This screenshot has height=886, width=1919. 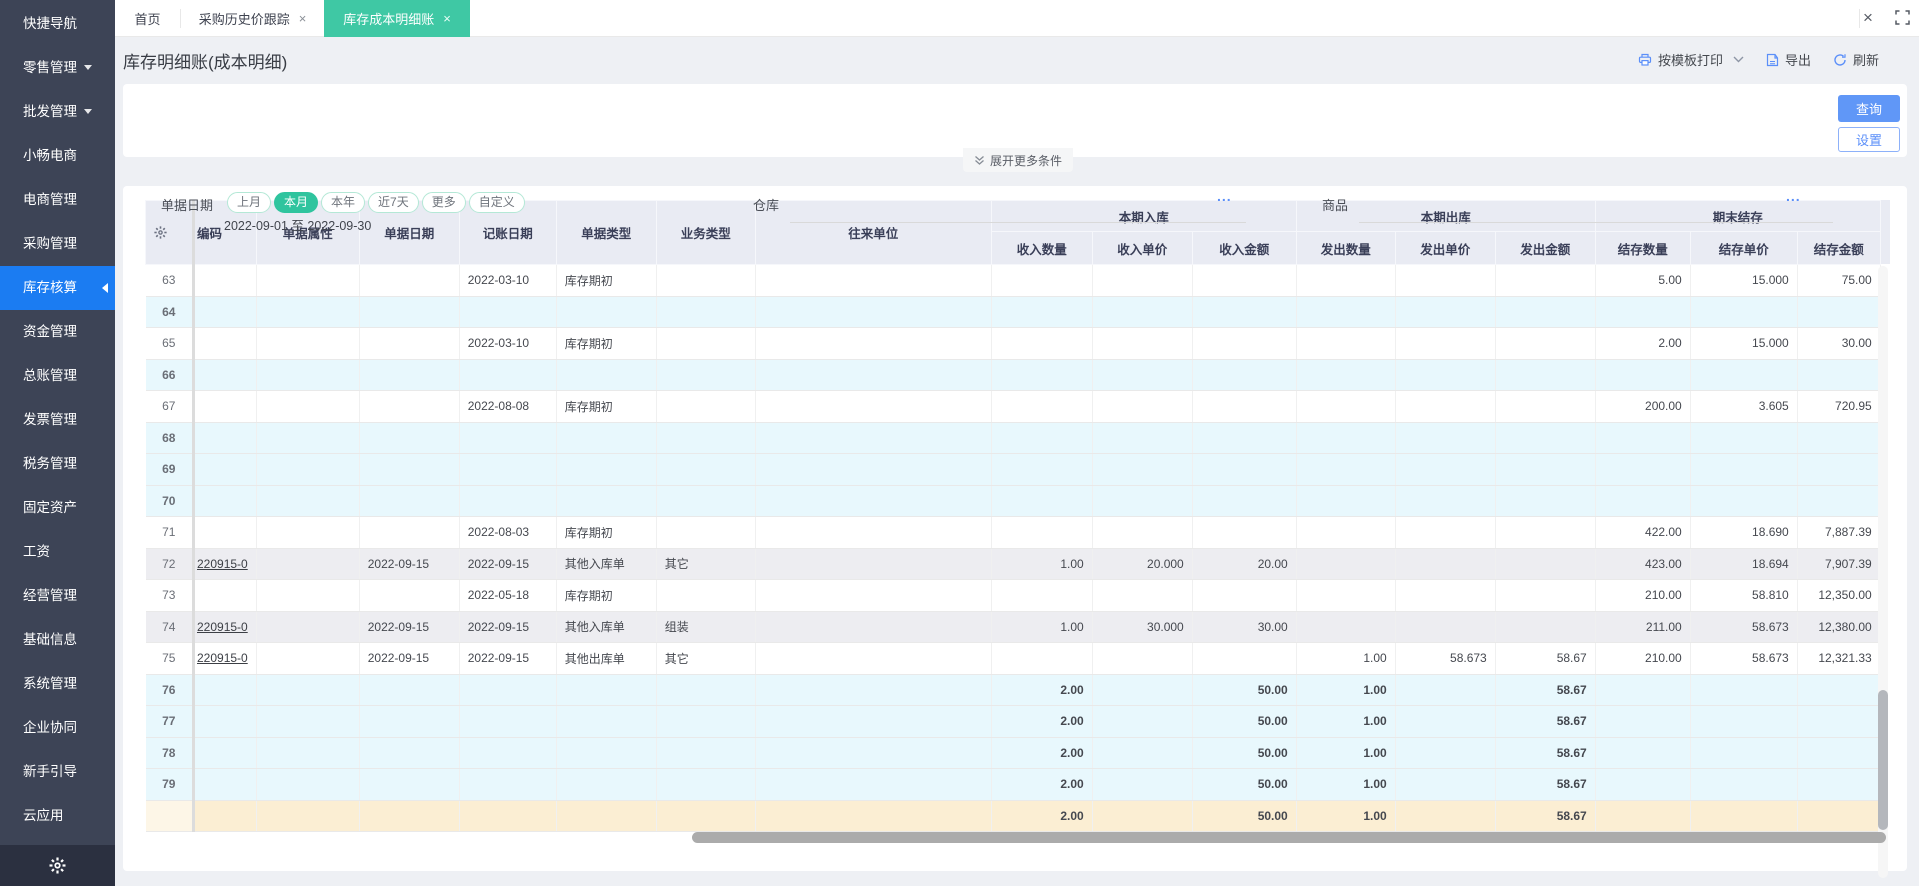 I want to click on pill-上月: 上月, so click(x=249, y=202).